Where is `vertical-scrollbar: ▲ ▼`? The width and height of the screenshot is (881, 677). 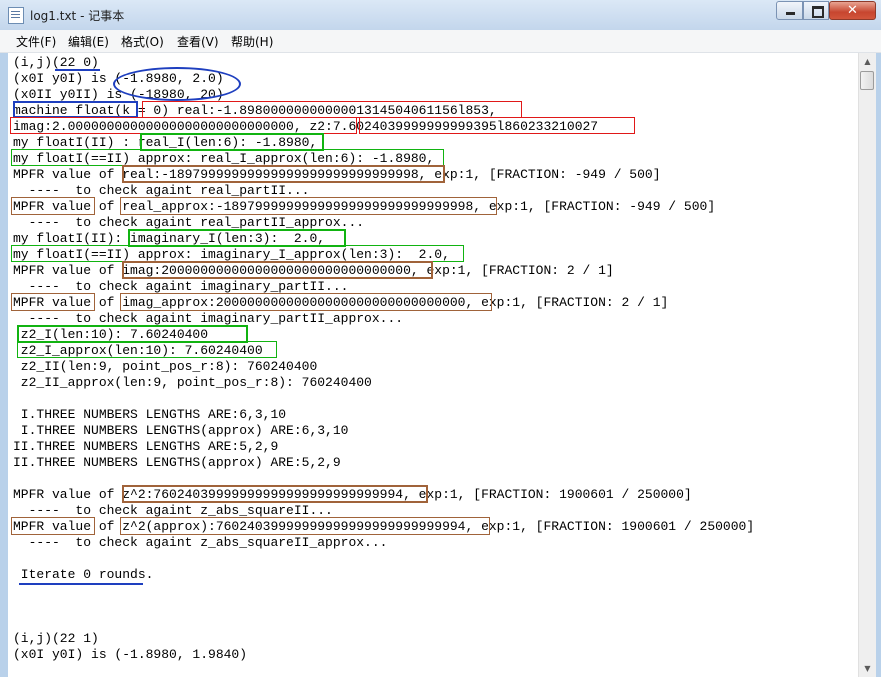
vertical-scrollbar: ▲ ▼ is located at coordinates (867, 365).